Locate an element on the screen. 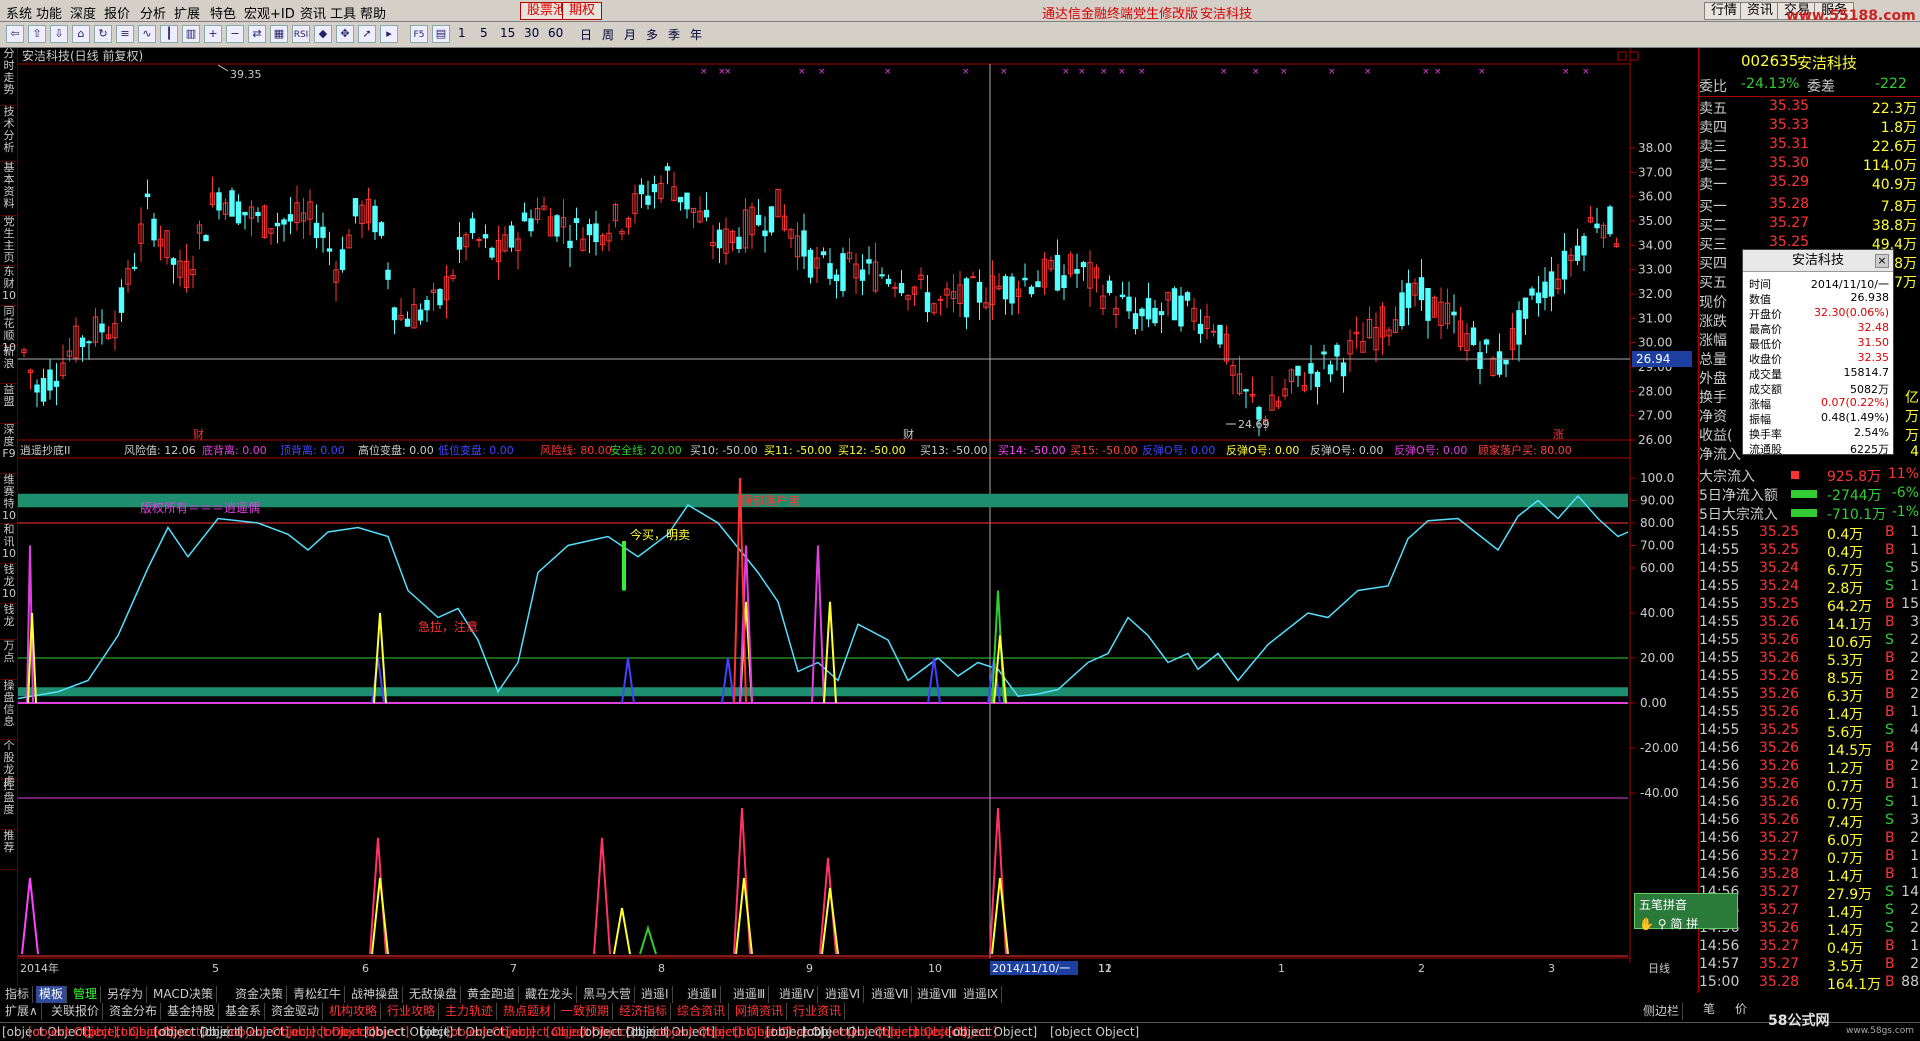 This screenshot has height=1041, width=1920. menu-item-2: 深度 is located at coordinates (83, 12).